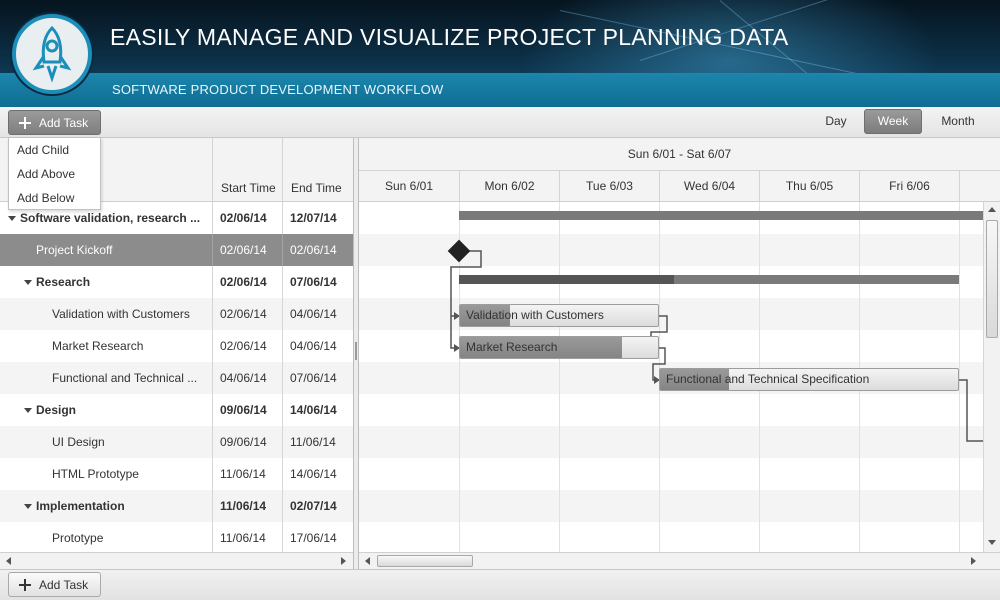 The width and height of the screenshot is (1000, 600). Describe the element at coordinates (56, 410) in the screenshot. I see `task-name: Design` at that location.